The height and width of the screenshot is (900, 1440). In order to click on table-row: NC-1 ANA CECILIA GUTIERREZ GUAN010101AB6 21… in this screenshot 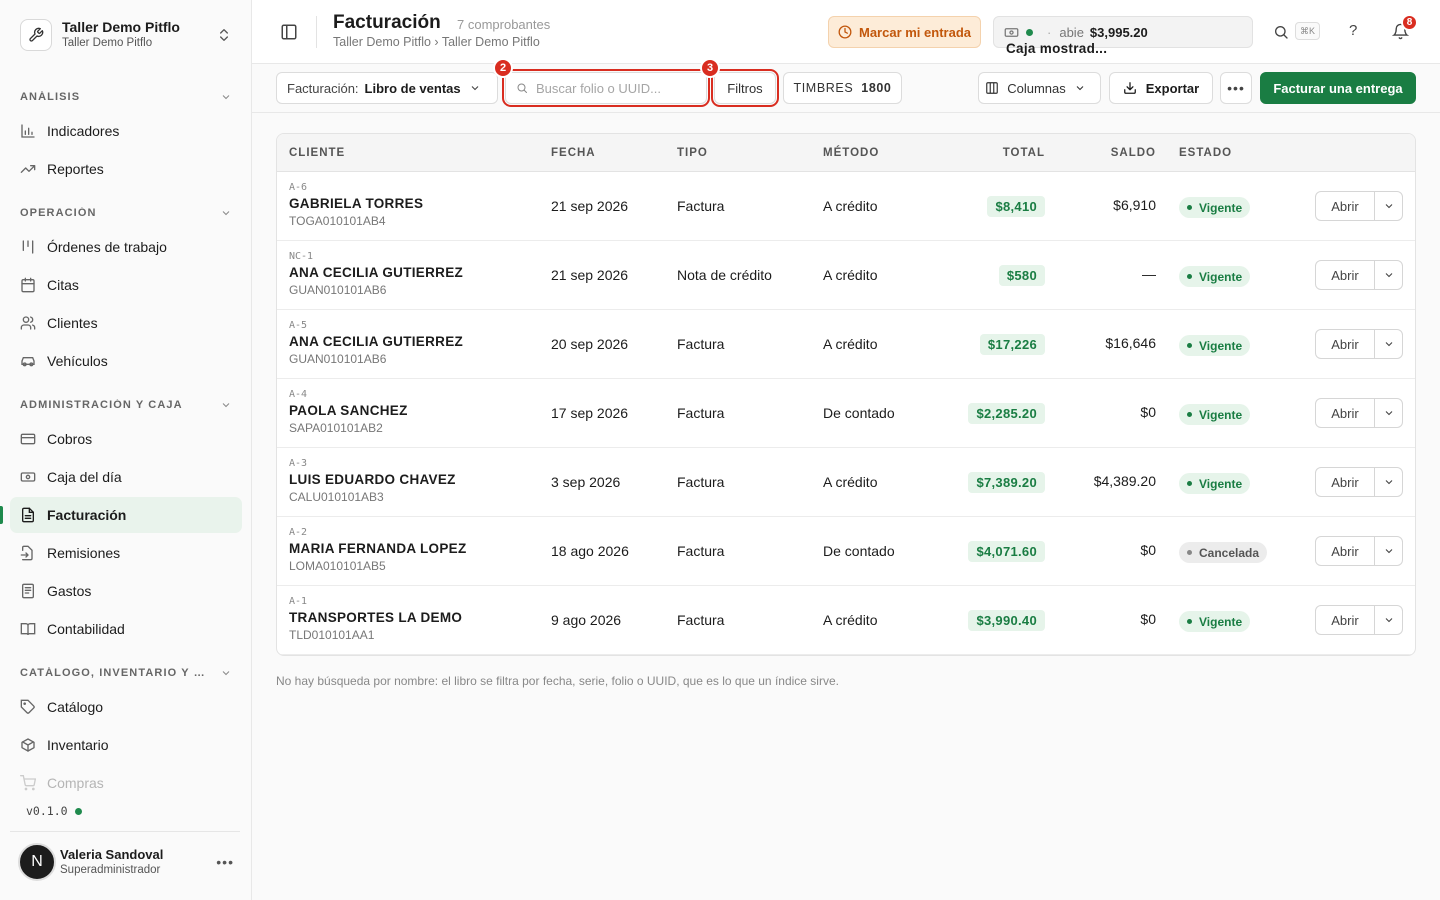, I will do `click(846, 275)`.